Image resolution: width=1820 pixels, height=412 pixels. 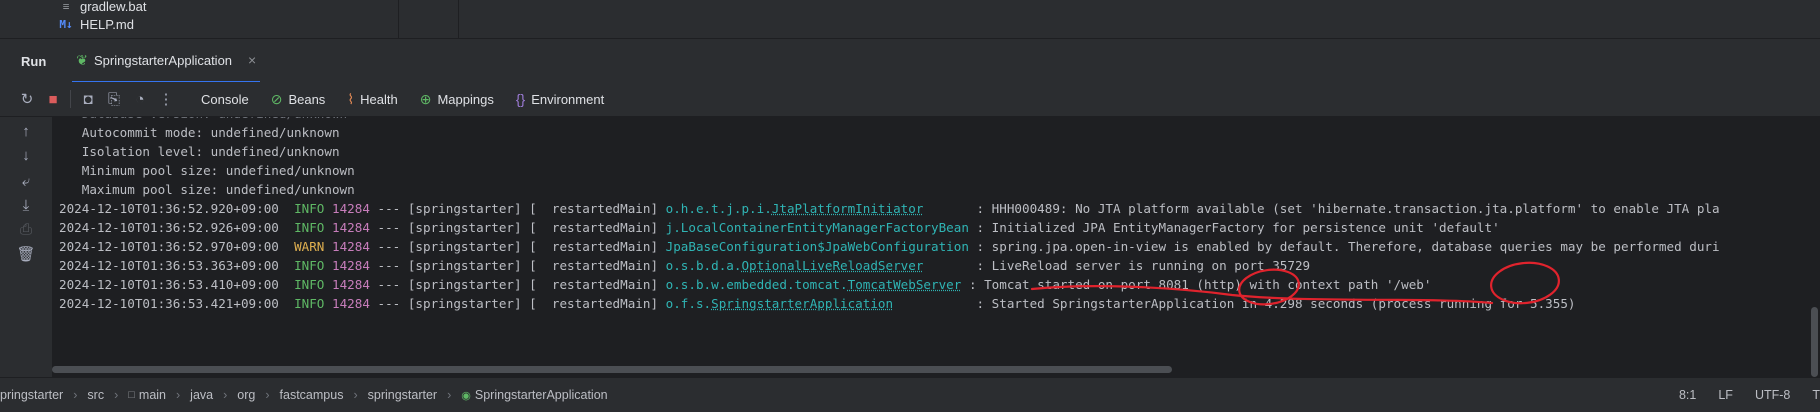 What do you see at coordinates (312, 395) in the screenshot?
I see `breadcrumb-item: fastcampus` at bounding box center [312, 395].